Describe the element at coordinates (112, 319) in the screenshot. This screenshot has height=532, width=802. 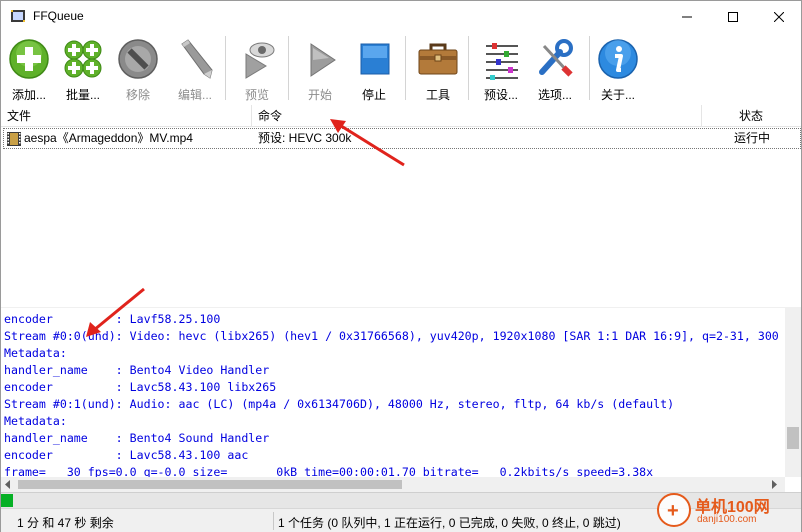
I see `log-line: encoder : Lavf58.25.100` at that location.